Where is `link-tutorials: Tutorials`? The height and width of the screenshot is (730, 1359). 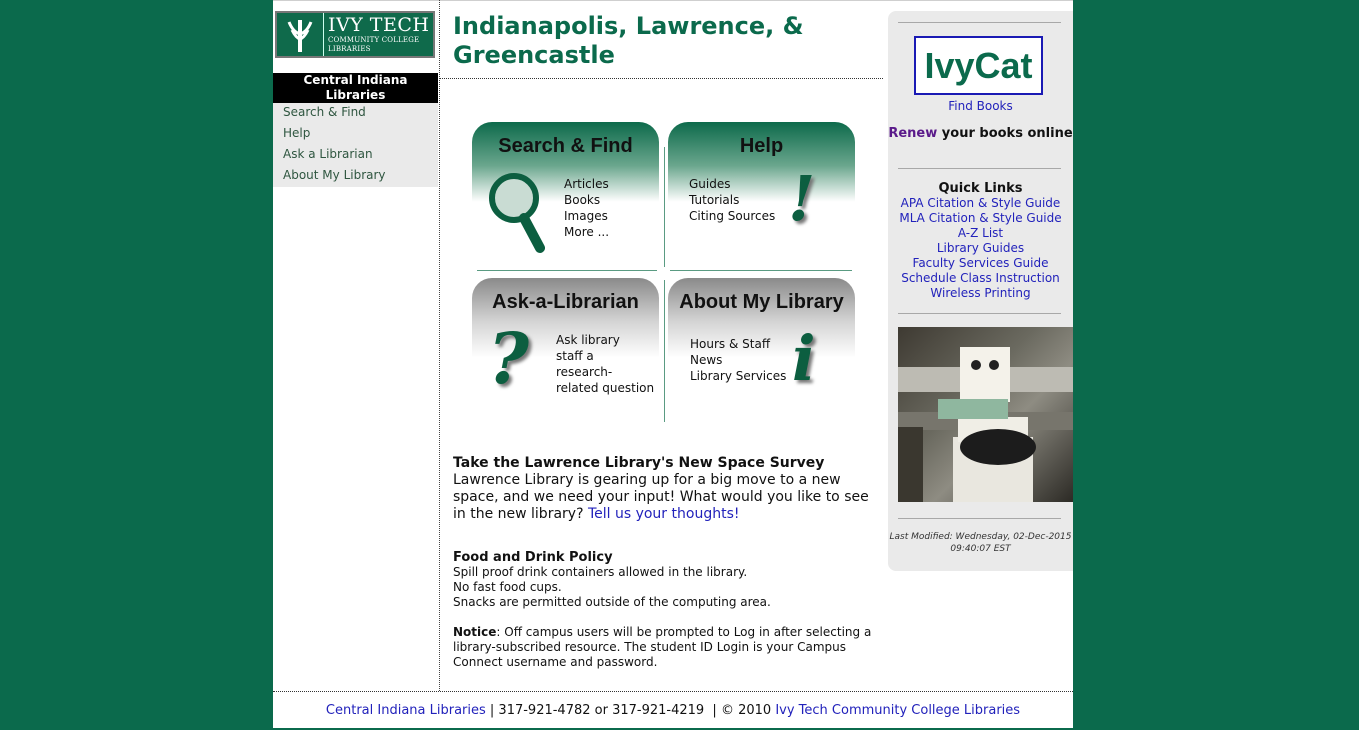 link-tutorials: Tutorials is located at coordinates (732, 200).